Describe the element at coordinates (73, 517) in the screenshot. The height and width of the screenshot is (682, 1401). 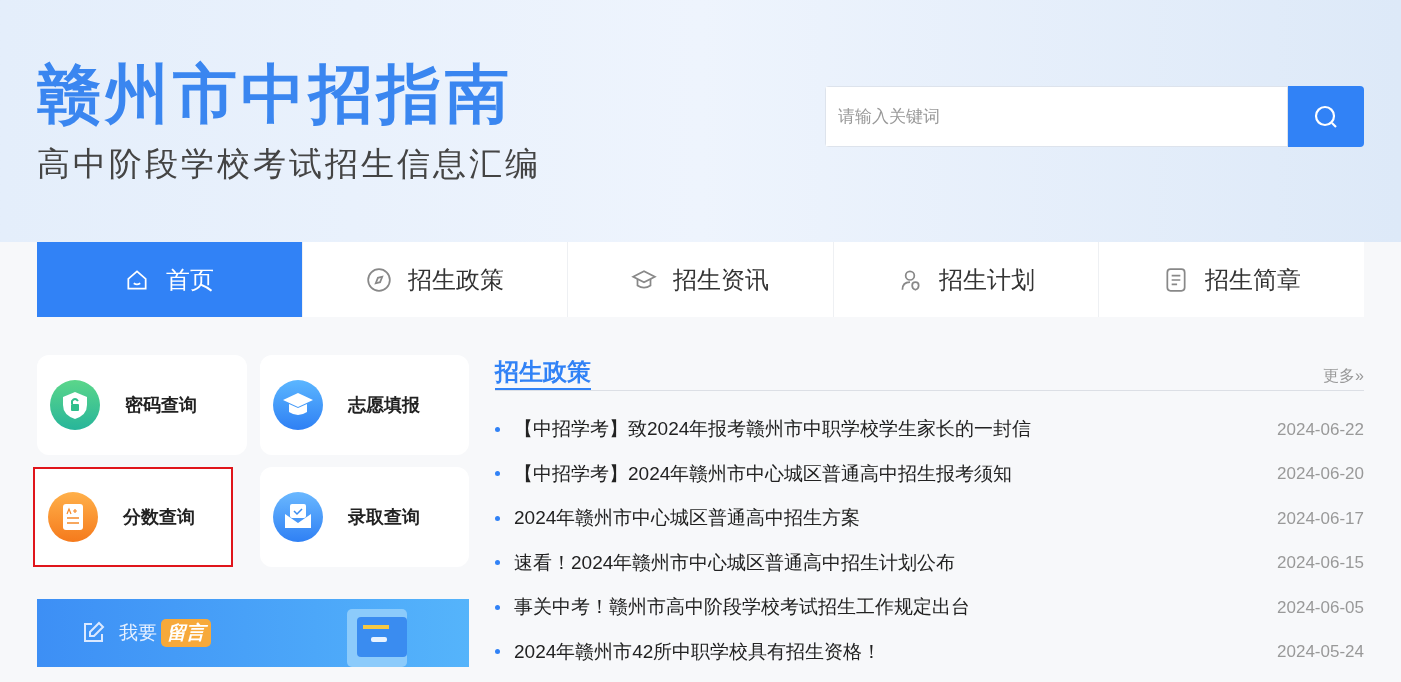
I see `score-sheet-icon` at that location.